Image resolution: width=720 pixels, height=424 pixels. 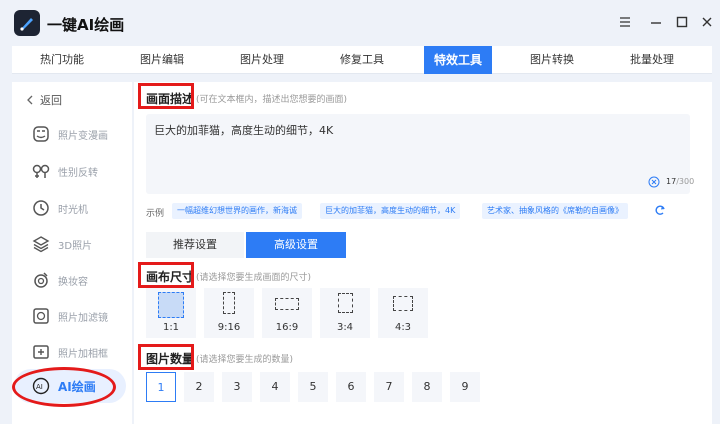 What do you see at coordinates (161, 387) in the screenshot?
I see `count-option-1: 1` at bounding box center [161, 387].